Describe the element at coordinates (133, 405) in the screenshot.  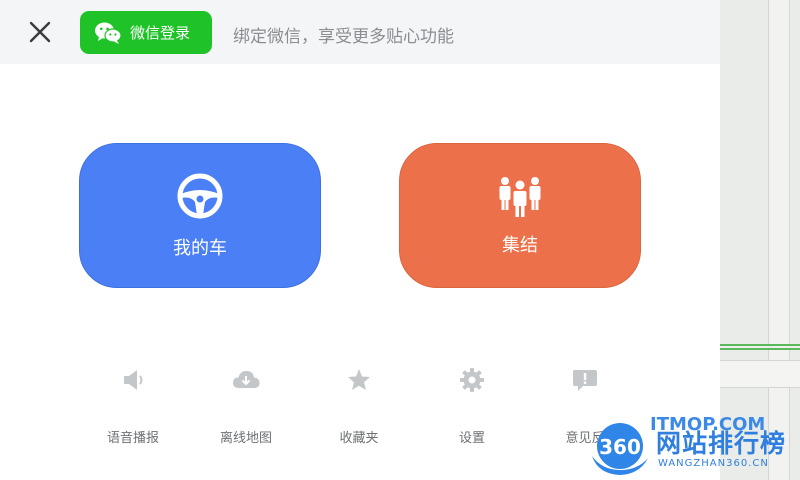
I see `menu-item-voice-broadcast: 语音播报` at that location.